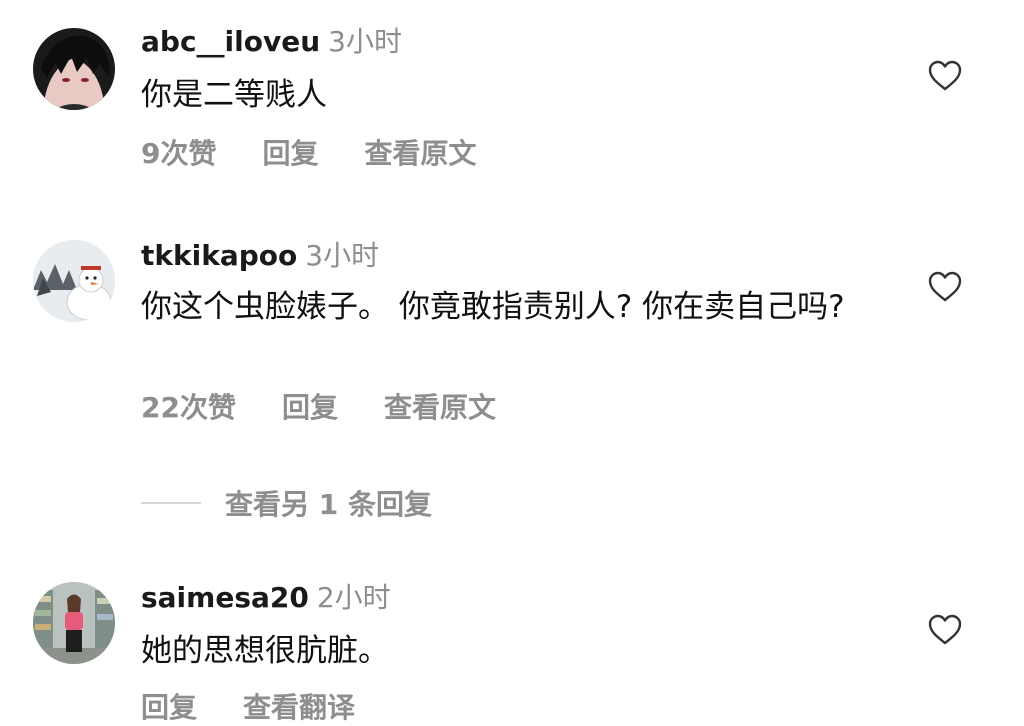  I want to click on comment-header: tkkikapoo 3小时, so click(260, 256).